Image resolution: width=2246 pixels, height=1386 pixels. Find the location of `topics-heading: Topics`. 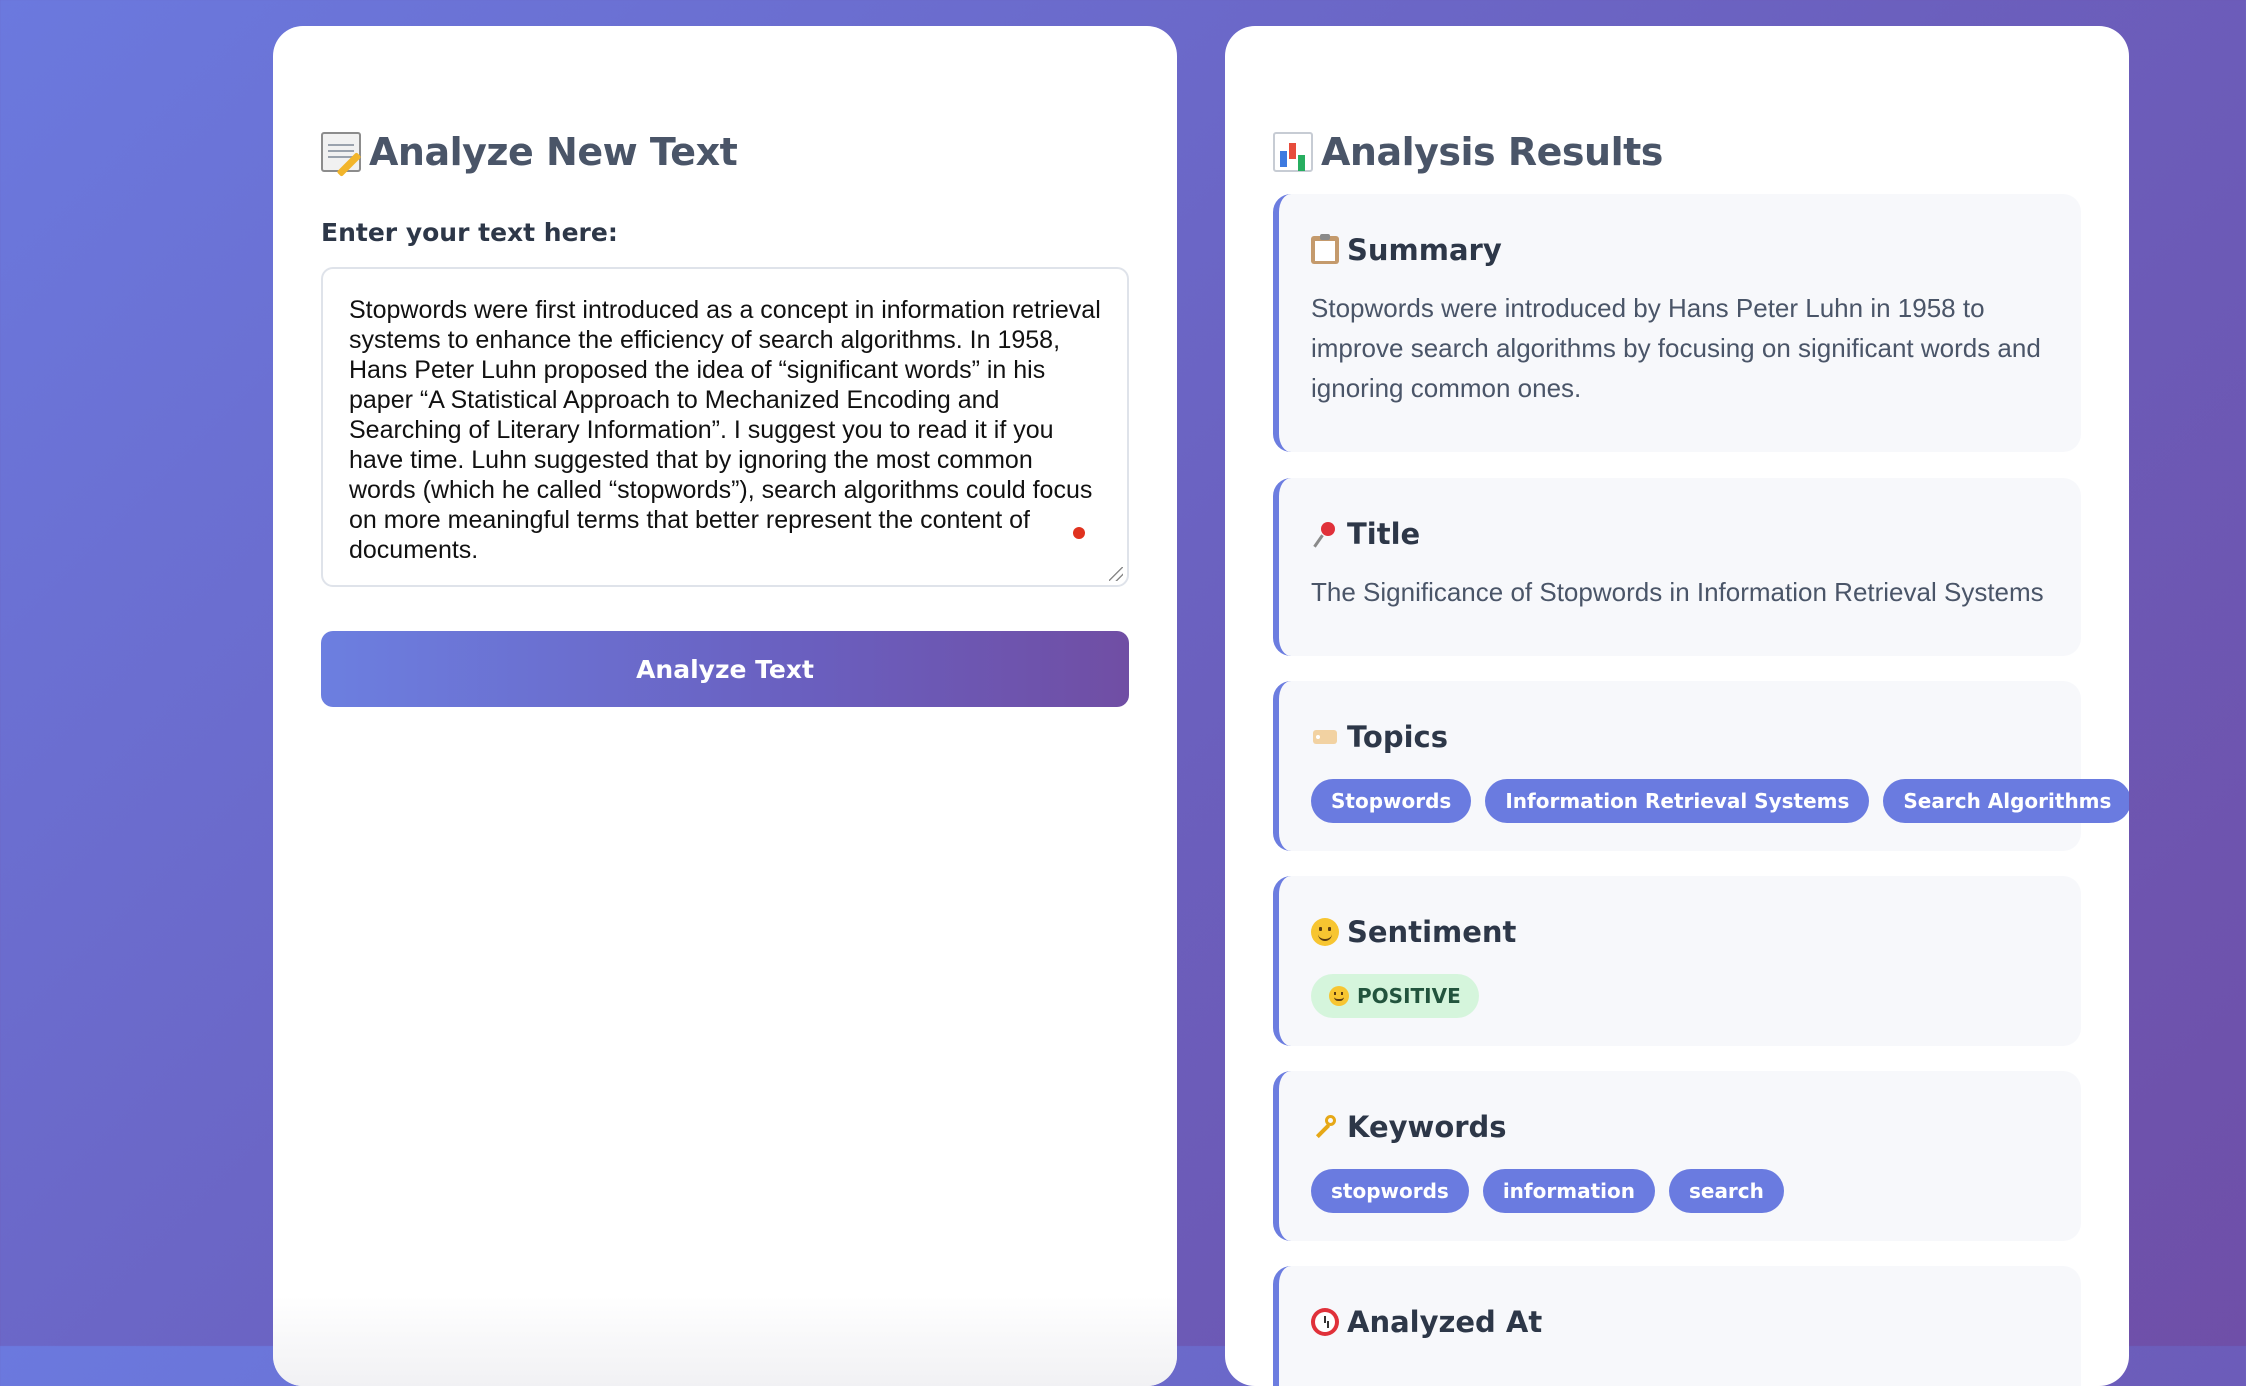

topics-heading: Topics is located at coordinates (1680, 737).